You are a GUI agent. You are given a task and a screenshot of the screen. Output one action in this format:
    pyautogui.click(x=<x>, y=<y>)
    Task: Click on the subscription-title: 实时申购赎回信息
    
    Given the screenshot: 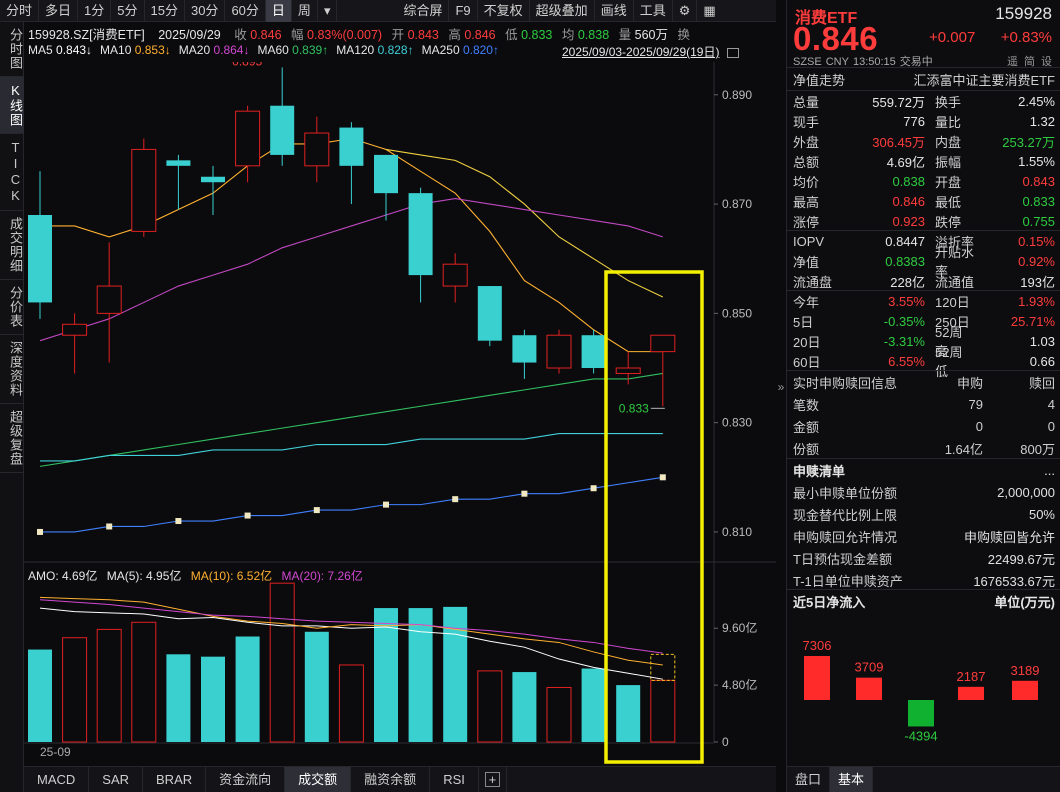 What is the action you would take?
    pyautogui.click(x=858, y=382)
    